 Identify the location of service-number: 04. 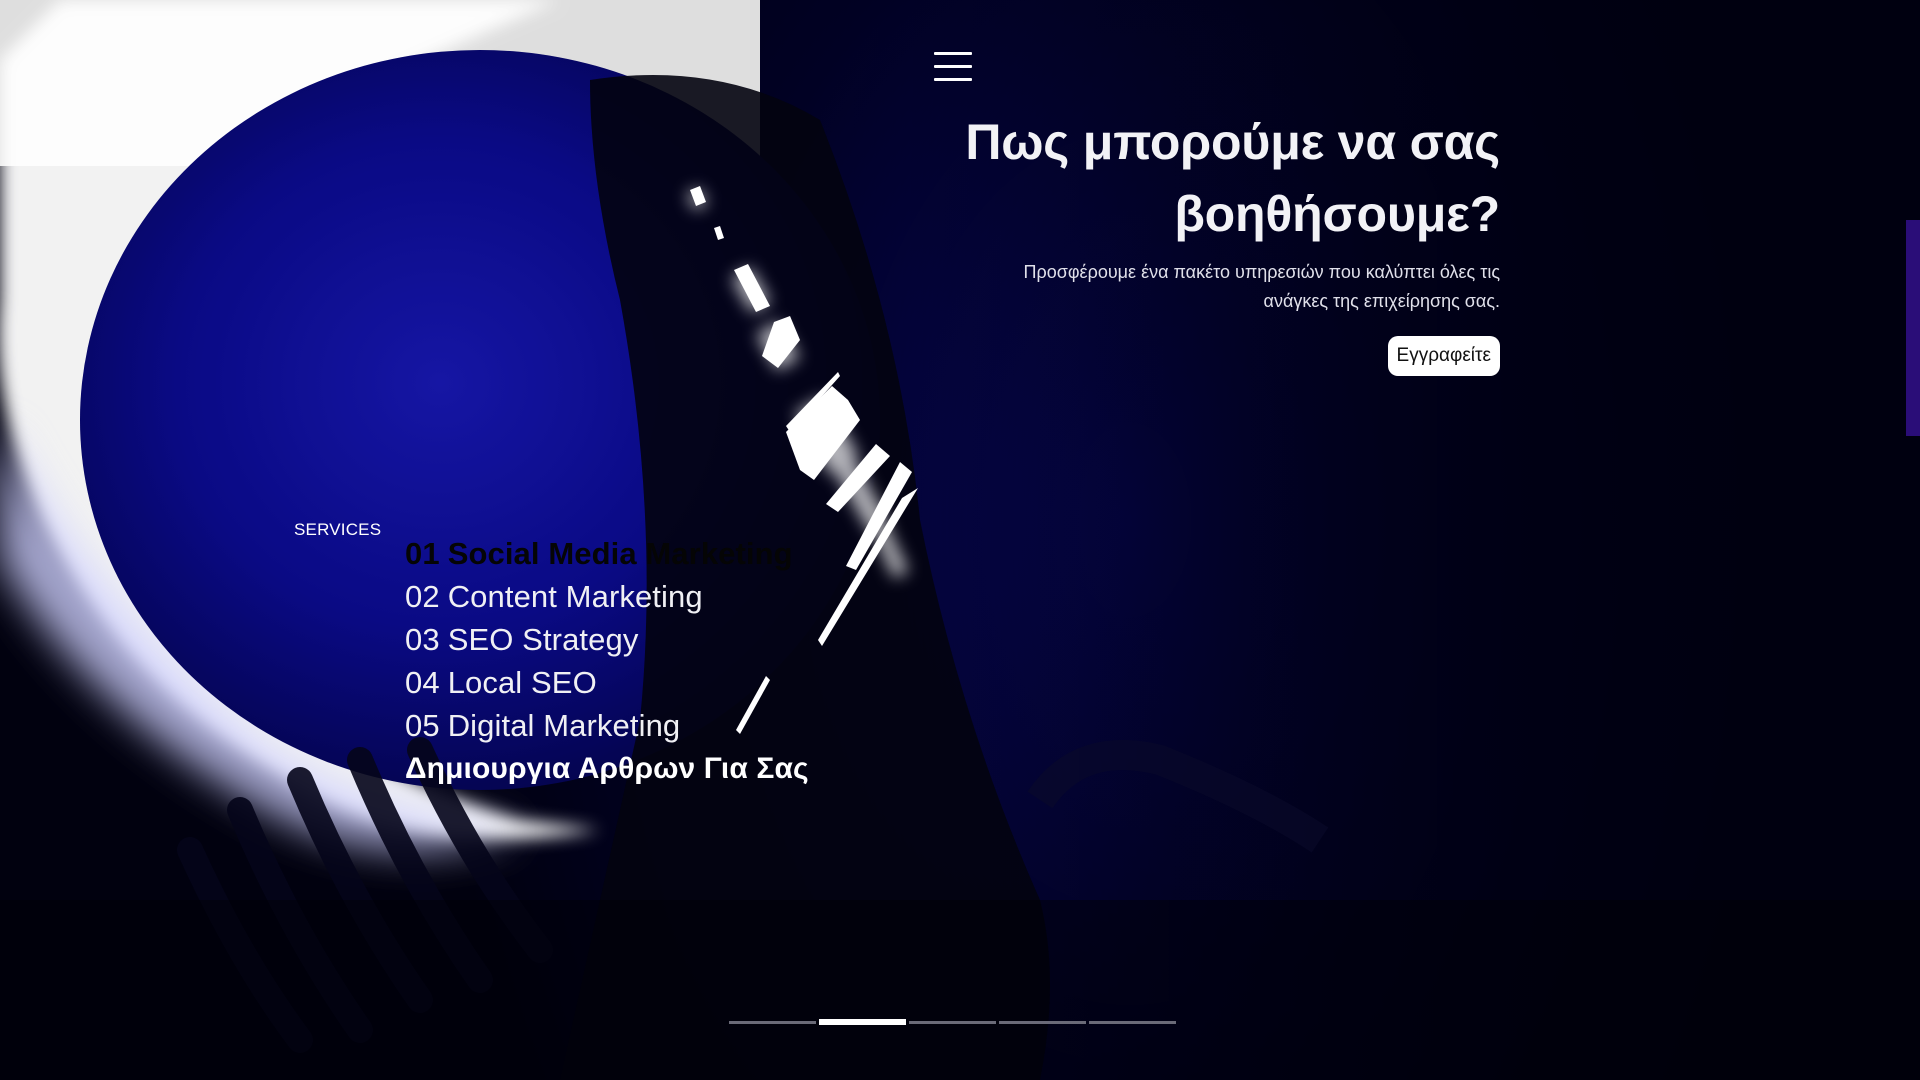
(422, 682).